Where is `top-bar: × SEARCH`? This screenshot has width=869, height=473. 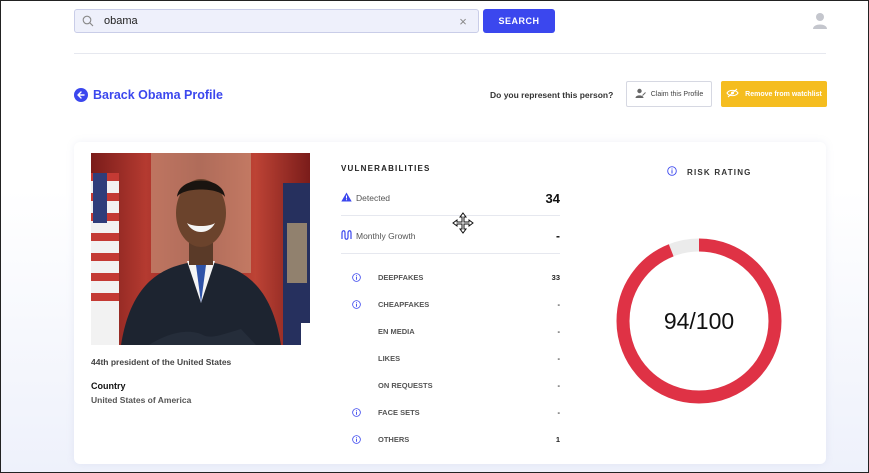 top-bar: × SEARCH is located at coordinates (435, 27).